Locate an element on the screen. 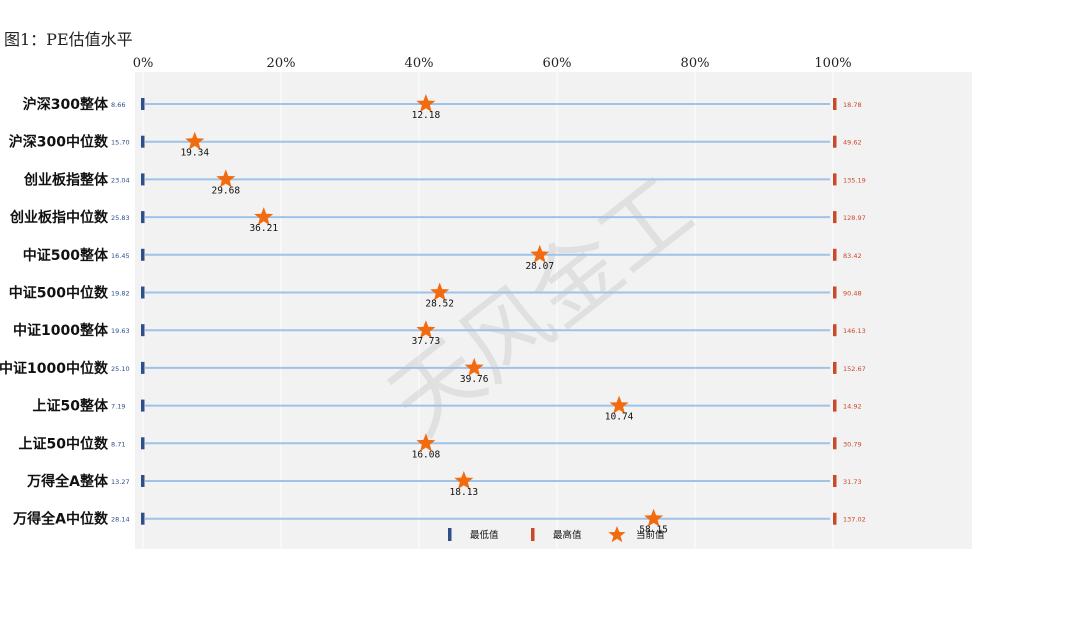 The height and width of the screenshot is (617, 1080). current-value-label: 18.13 is located at coordinates (464, 492).